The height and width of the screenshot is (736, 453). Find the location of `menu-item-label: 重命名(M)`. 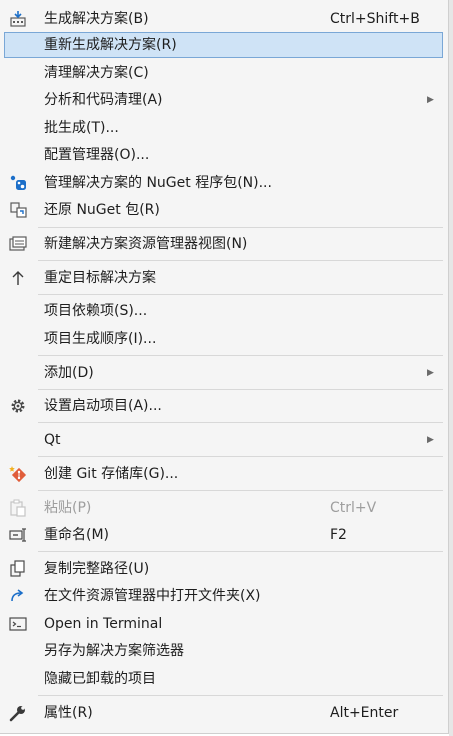

menu-item-label: 重命名(M) is located at coordinates (77, 535).